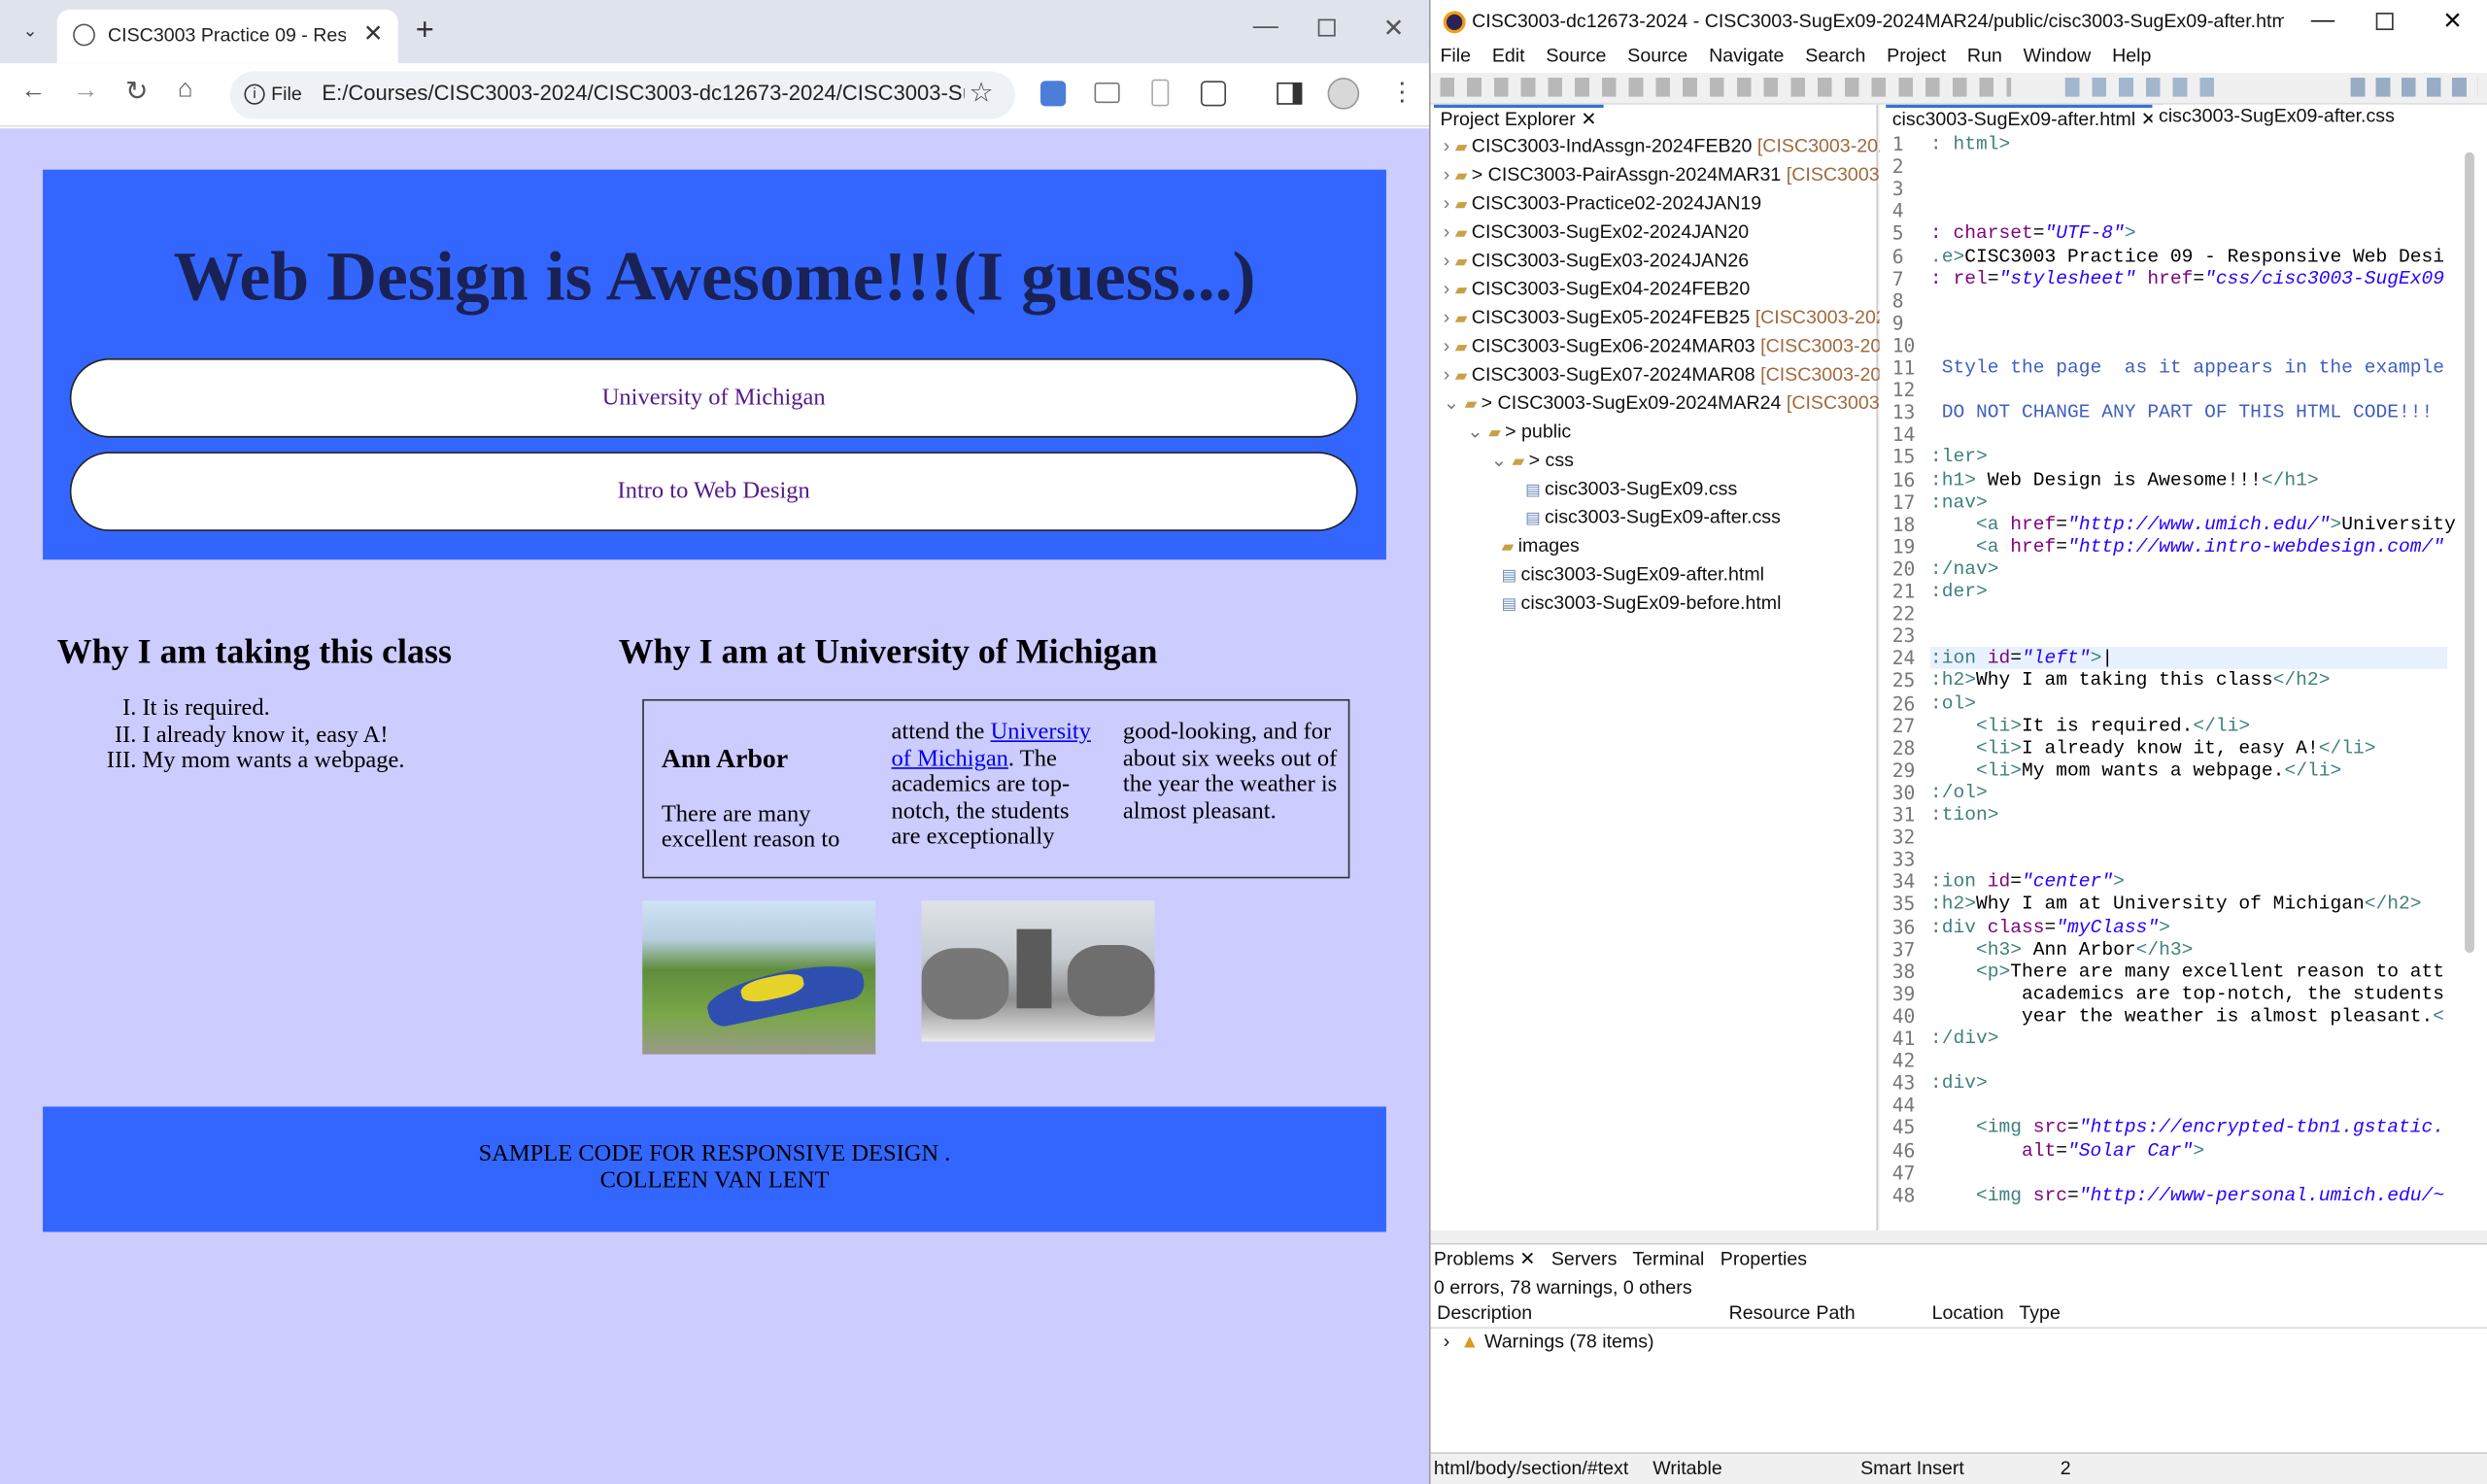 This screenshot has height=1484, width=2487. Describe the element at coordinates (1474, 1259) in the screenshot. I see `tab-problems: Problems` at that location.